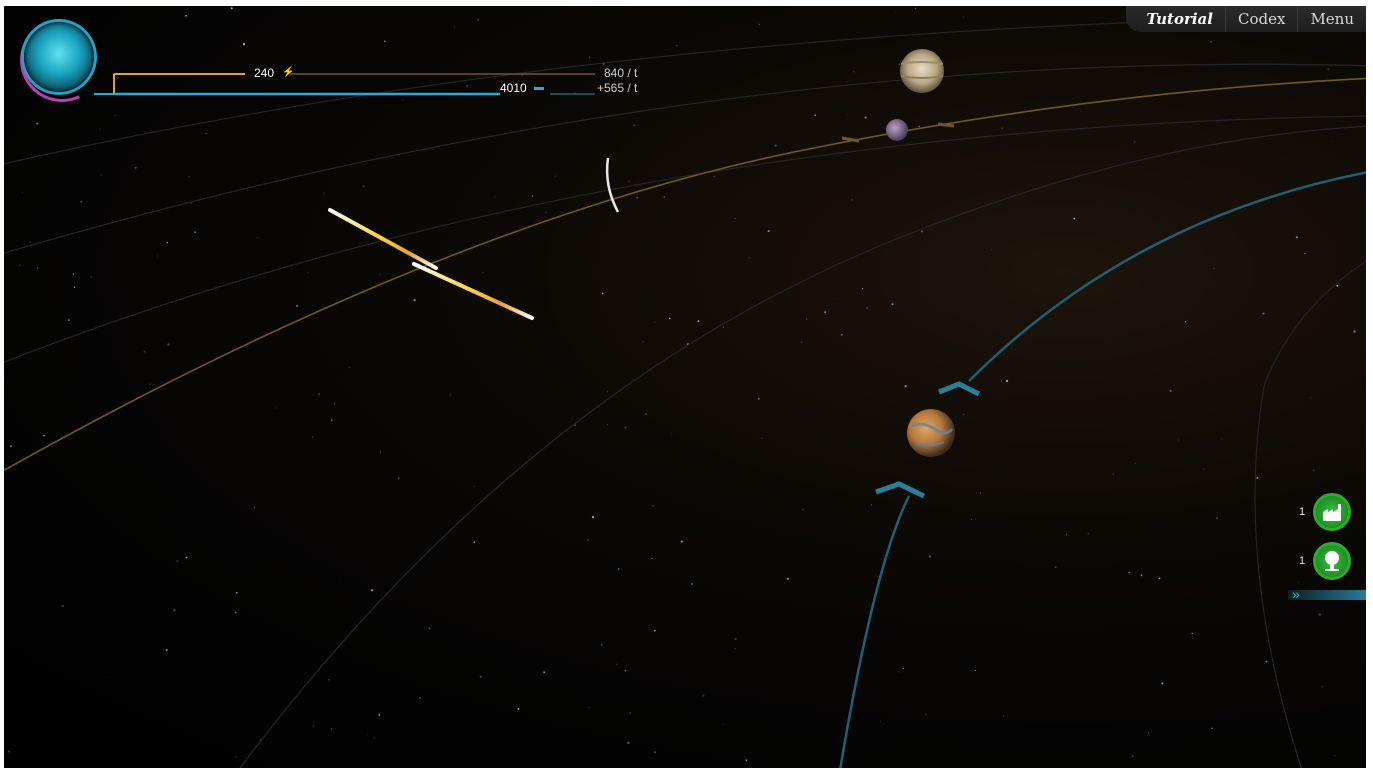 The image size is (1373, 769). Describe the element at coordinates (59, 57) in the screenshot. I see `planet-avatar-icon` at that location.